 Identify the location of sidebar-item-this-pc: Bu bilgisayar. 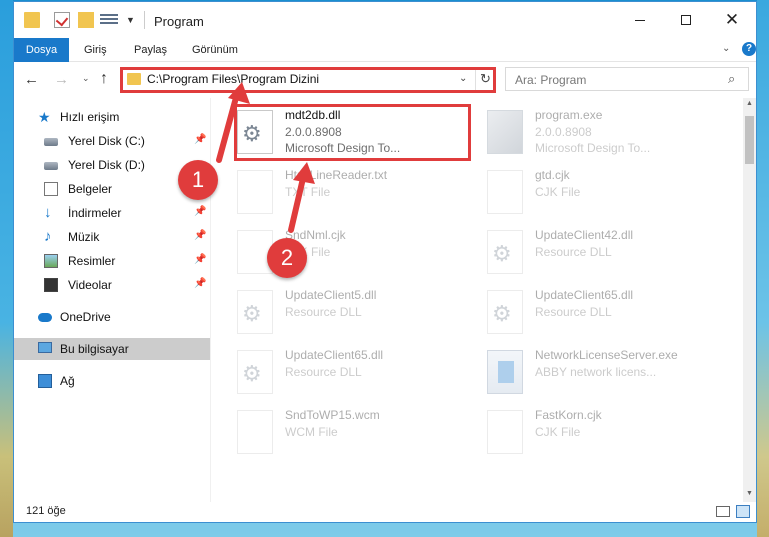
(112, 349).